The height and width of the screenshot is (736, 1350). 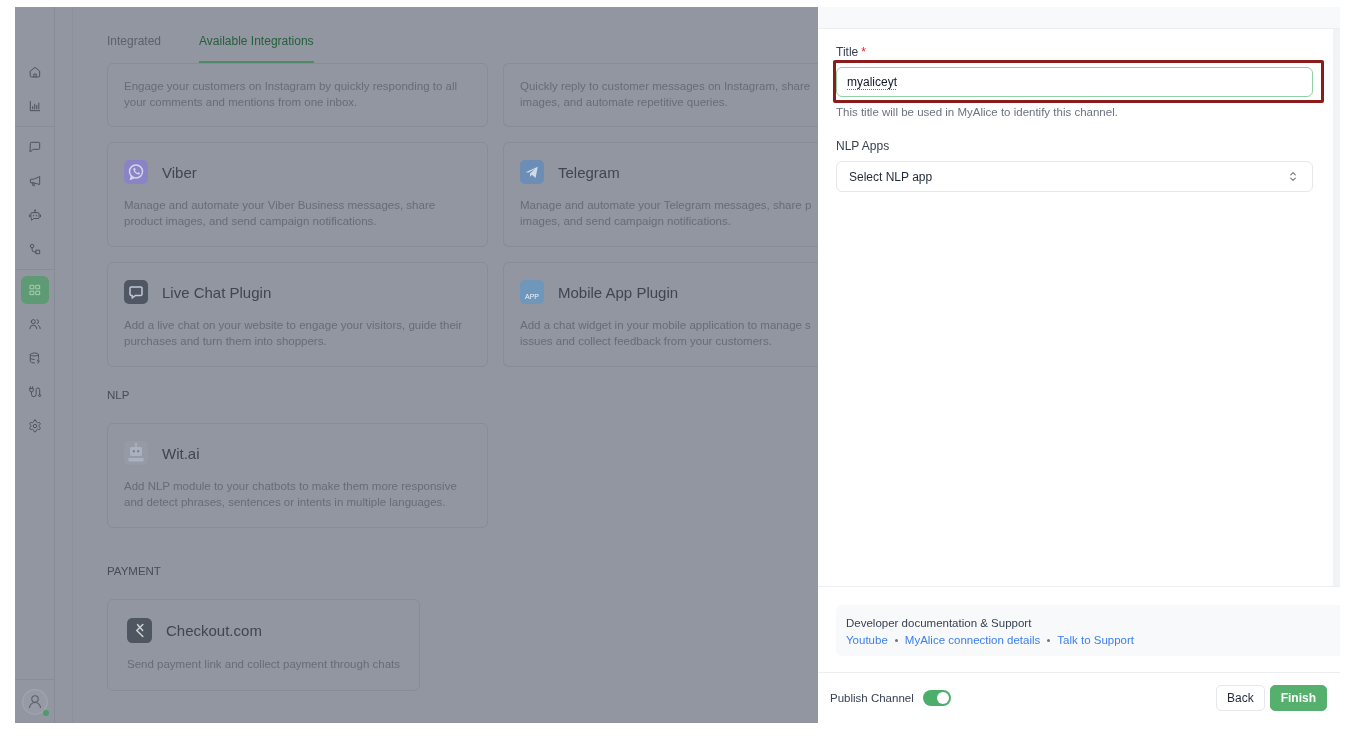 I want to click on field-label: NLP Apps, so click(x=863, y=146).